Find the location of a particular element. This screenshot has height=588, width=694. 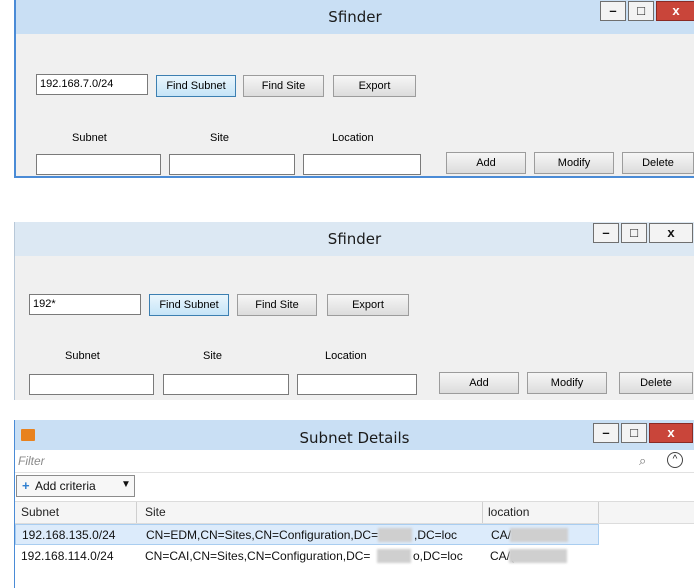

cell-site: CN=EDM,CN=Sites,CN=Configuration,DC= is located at coordinates (262, 535).